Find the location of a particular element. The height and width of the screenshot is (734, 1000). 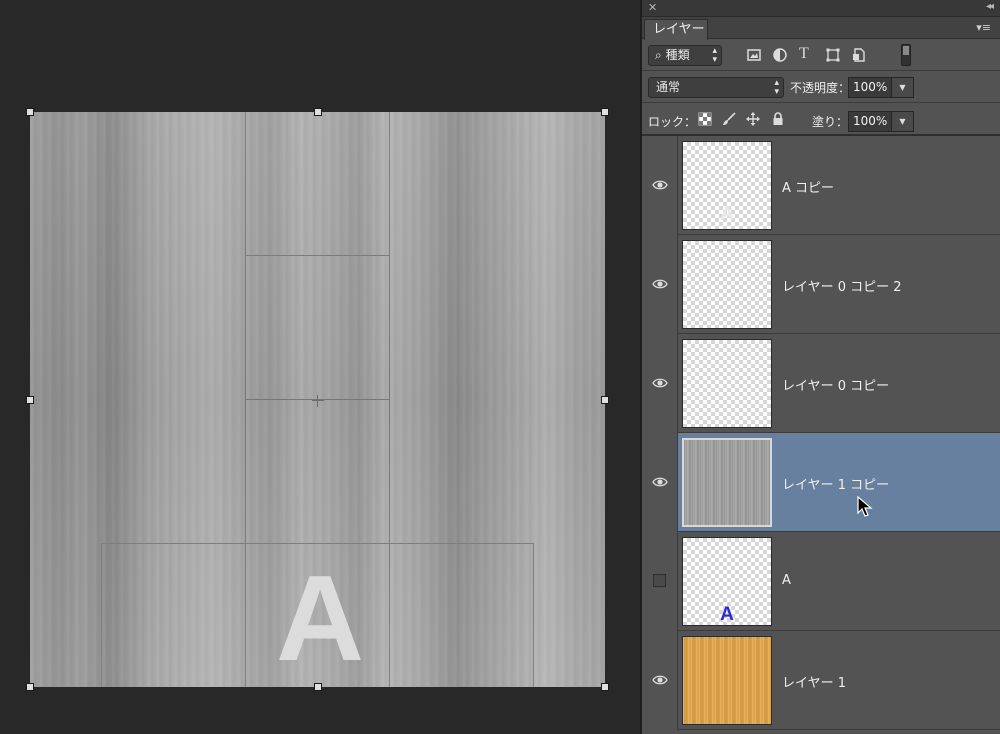

layer-name: レイヤー 0 コピー is located at coordinates (835, 384).